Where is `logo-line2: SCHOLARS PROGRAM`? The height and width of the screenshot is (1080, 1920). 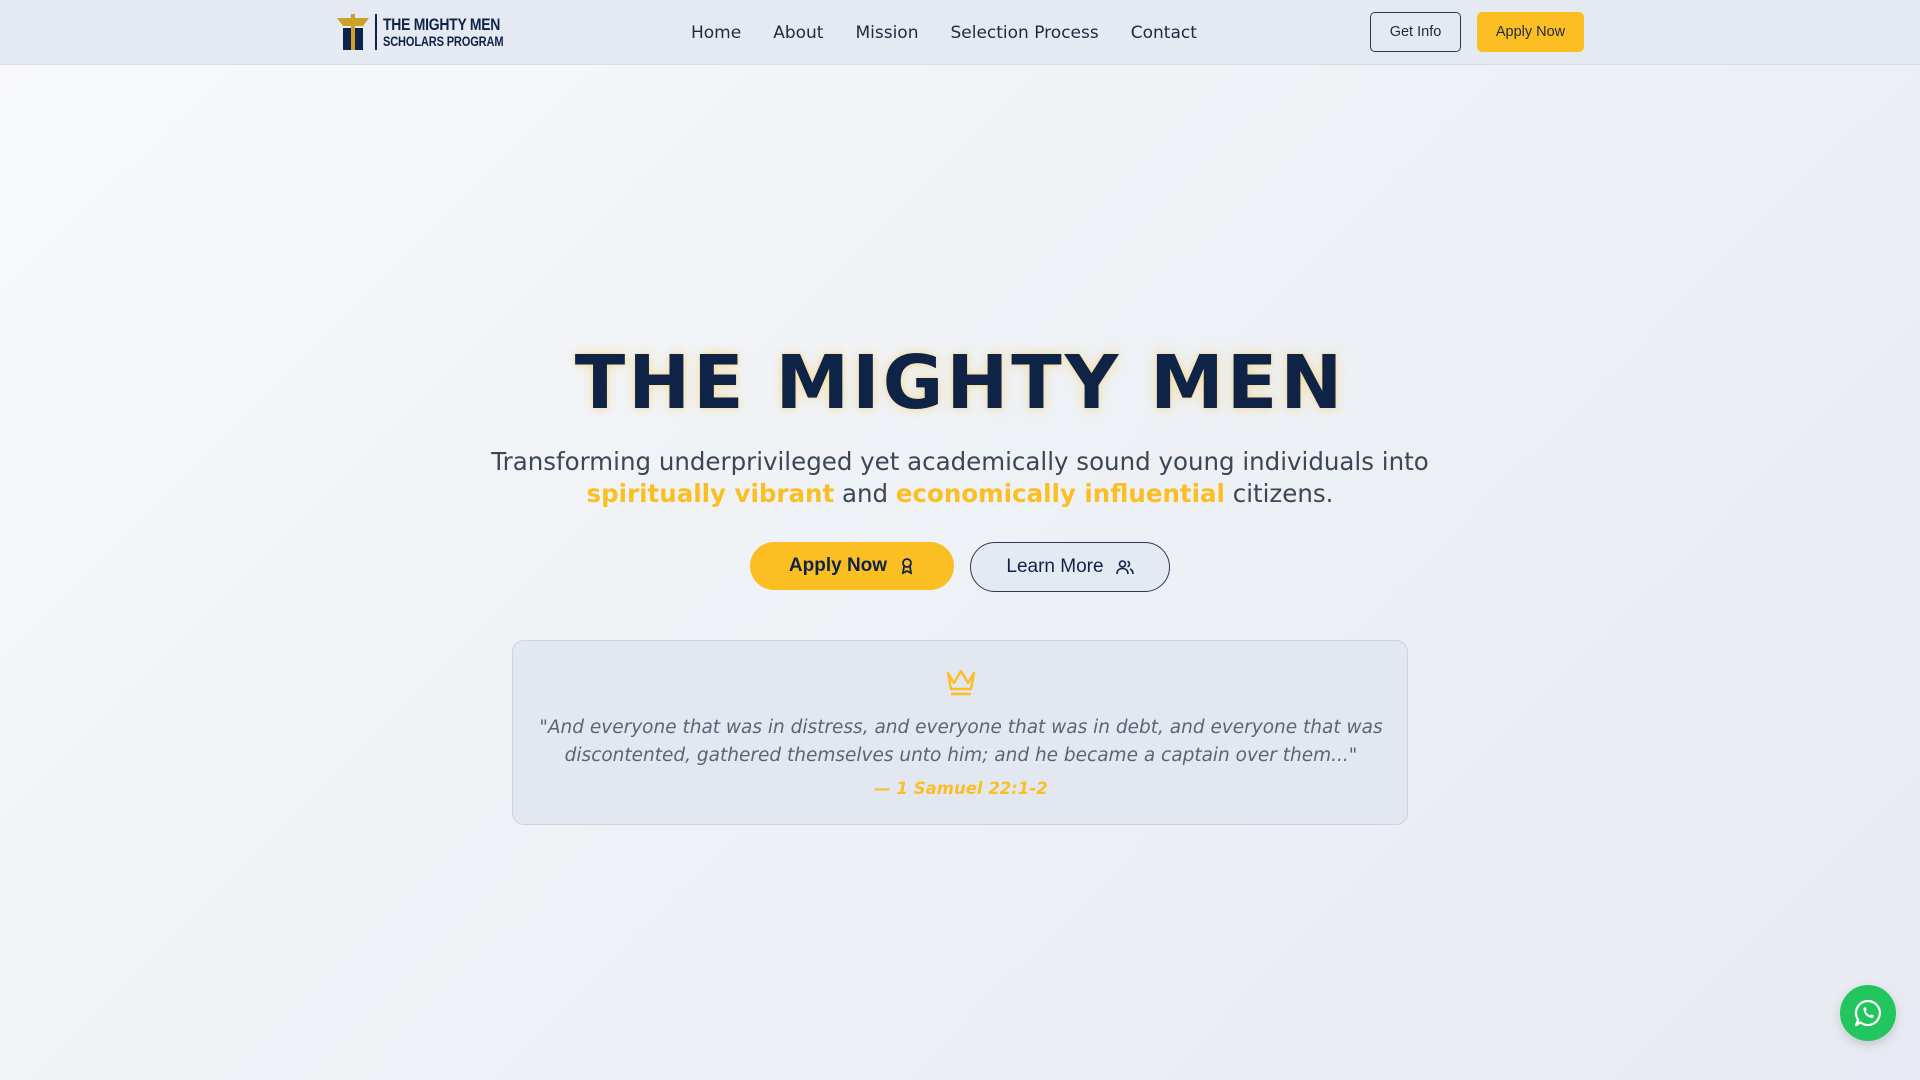 logo-line2: SCHOLARS PROGRAM is located at coordinates (443, 41).